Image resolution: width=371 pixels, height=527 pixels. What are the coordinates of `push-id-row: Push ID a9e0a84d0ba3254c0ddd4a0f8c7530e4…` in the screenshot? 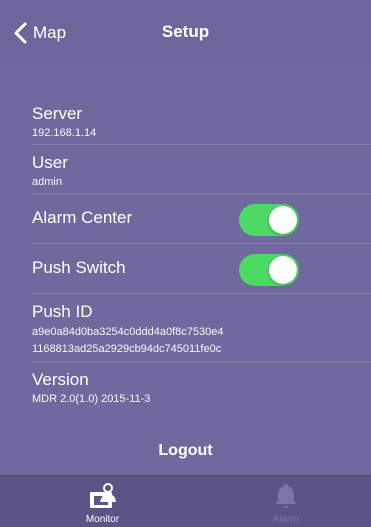 It's located at (201, 328).